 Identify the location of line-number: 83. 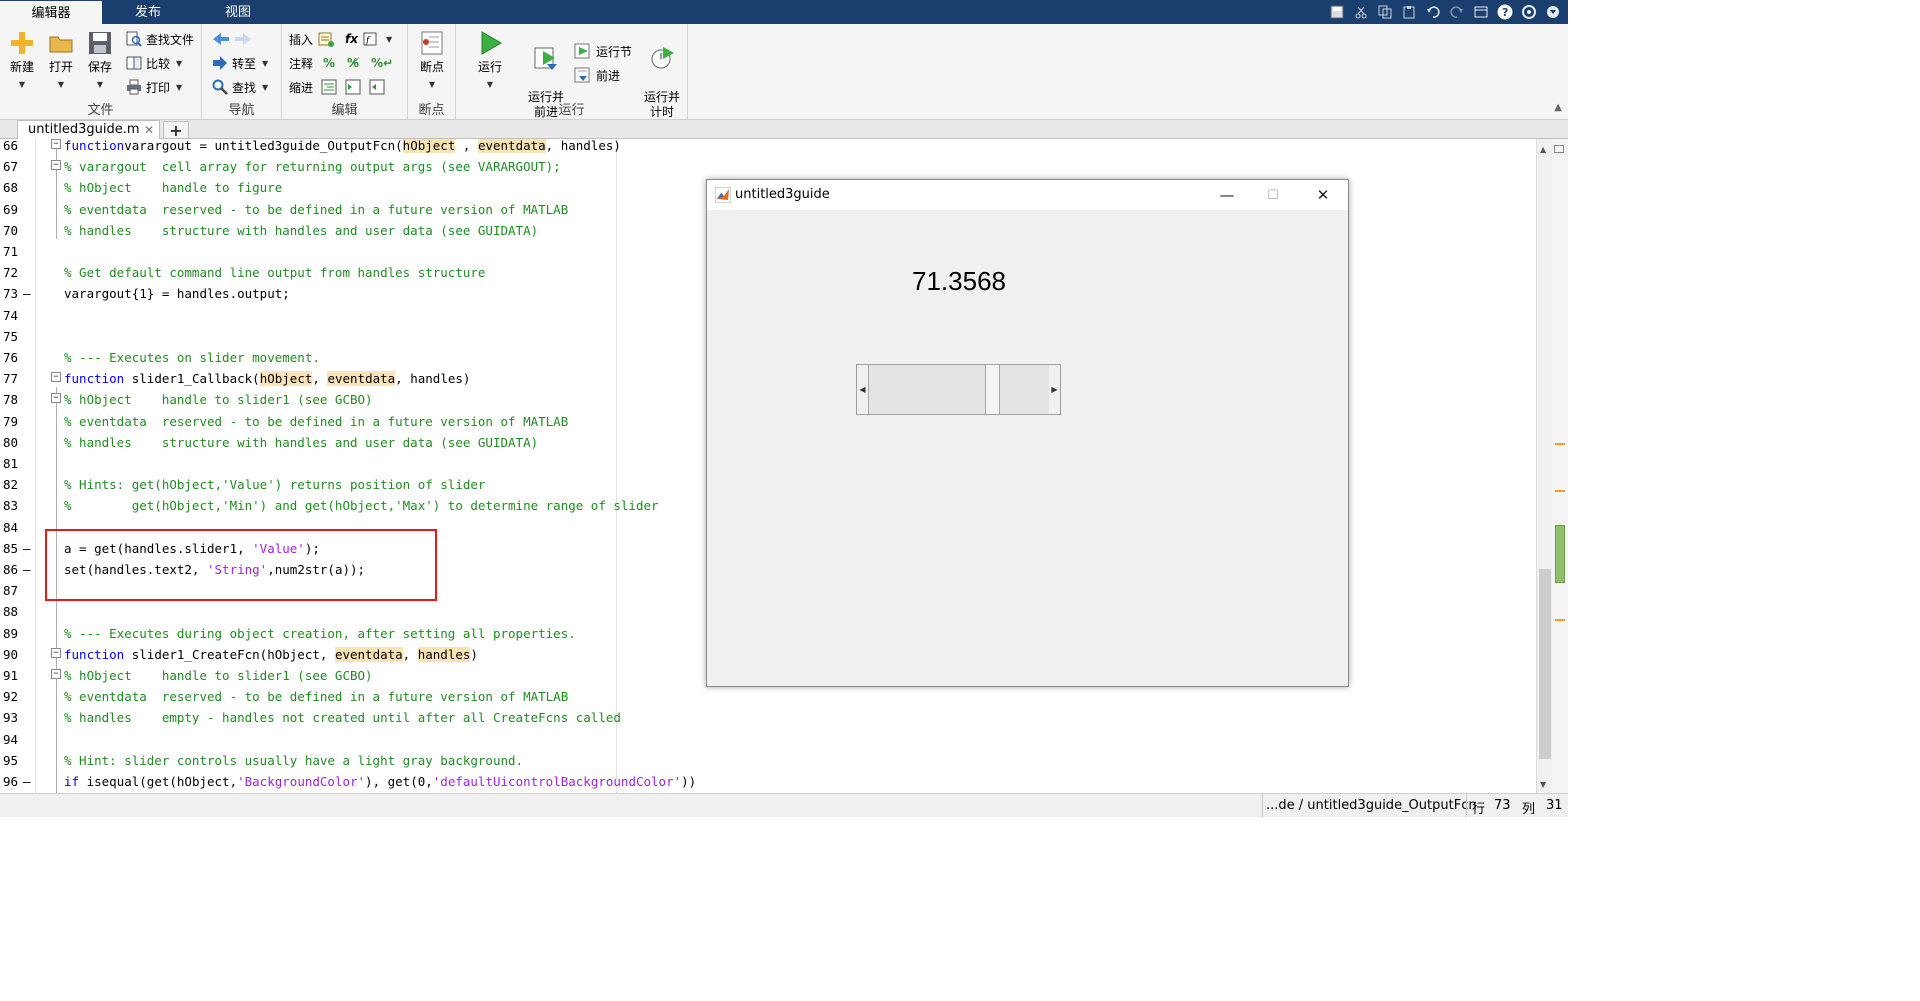
(14, 506).